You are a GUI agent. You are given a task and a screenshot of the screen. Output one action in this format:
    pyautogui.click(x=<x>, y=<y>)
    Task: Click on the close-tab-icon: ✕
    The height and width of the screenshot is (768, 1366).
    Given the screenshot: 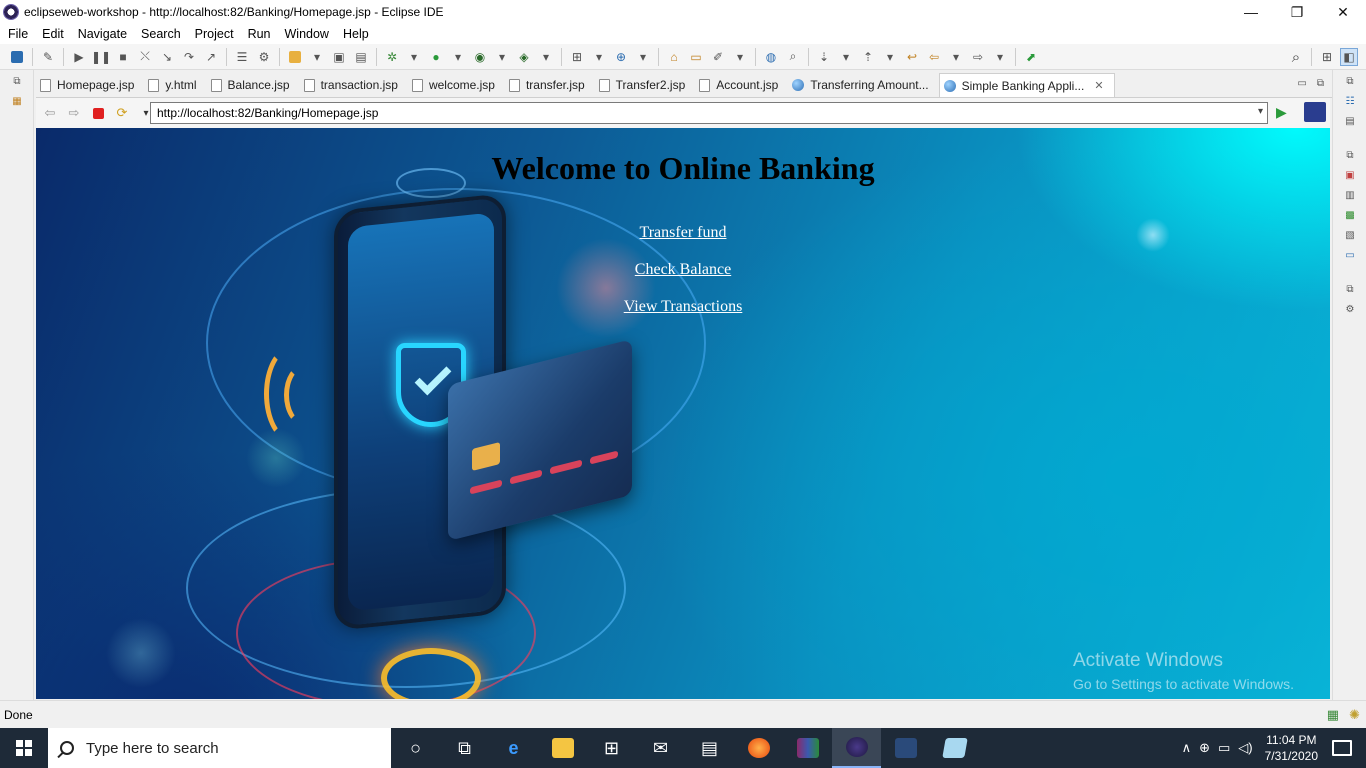 What is the action you would take?
    pyautogui.click(x=1098, y=85)
    